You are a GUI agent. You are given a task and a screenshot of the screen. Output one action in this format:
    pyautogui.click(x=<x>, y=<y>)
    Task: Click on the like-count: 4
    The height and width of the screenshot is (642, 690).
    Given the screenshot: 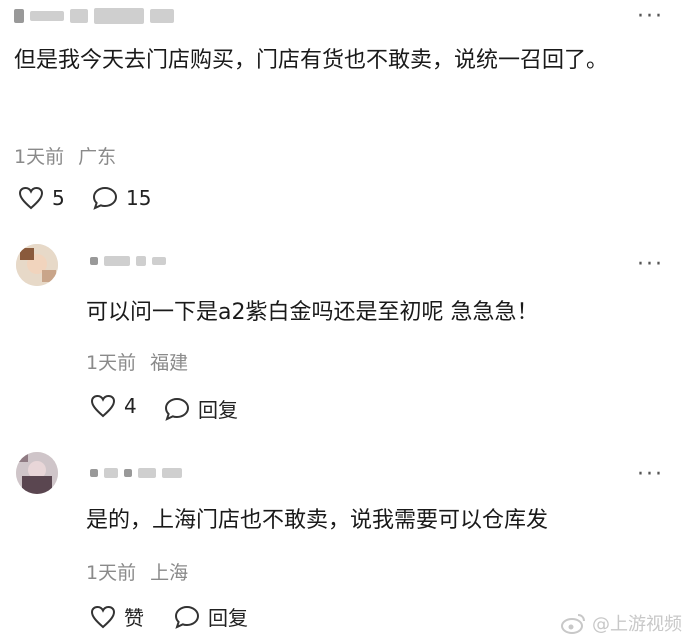 What is the action you would take?
    pyautogui.click(x=130, y=406)
    